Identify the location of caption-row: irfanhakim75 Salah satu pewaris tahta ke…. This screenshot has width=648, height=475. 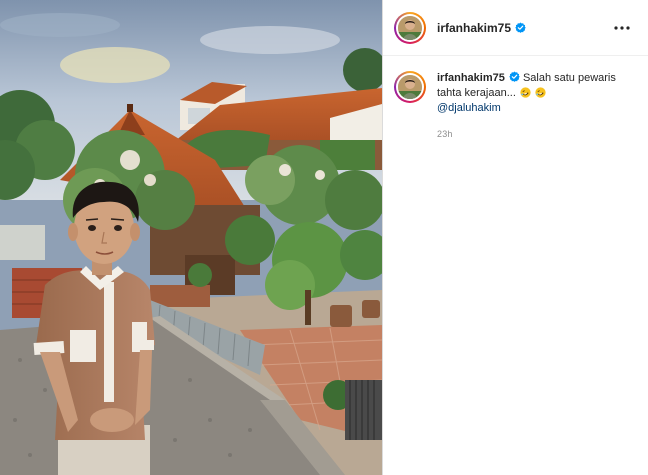
(515, 99).